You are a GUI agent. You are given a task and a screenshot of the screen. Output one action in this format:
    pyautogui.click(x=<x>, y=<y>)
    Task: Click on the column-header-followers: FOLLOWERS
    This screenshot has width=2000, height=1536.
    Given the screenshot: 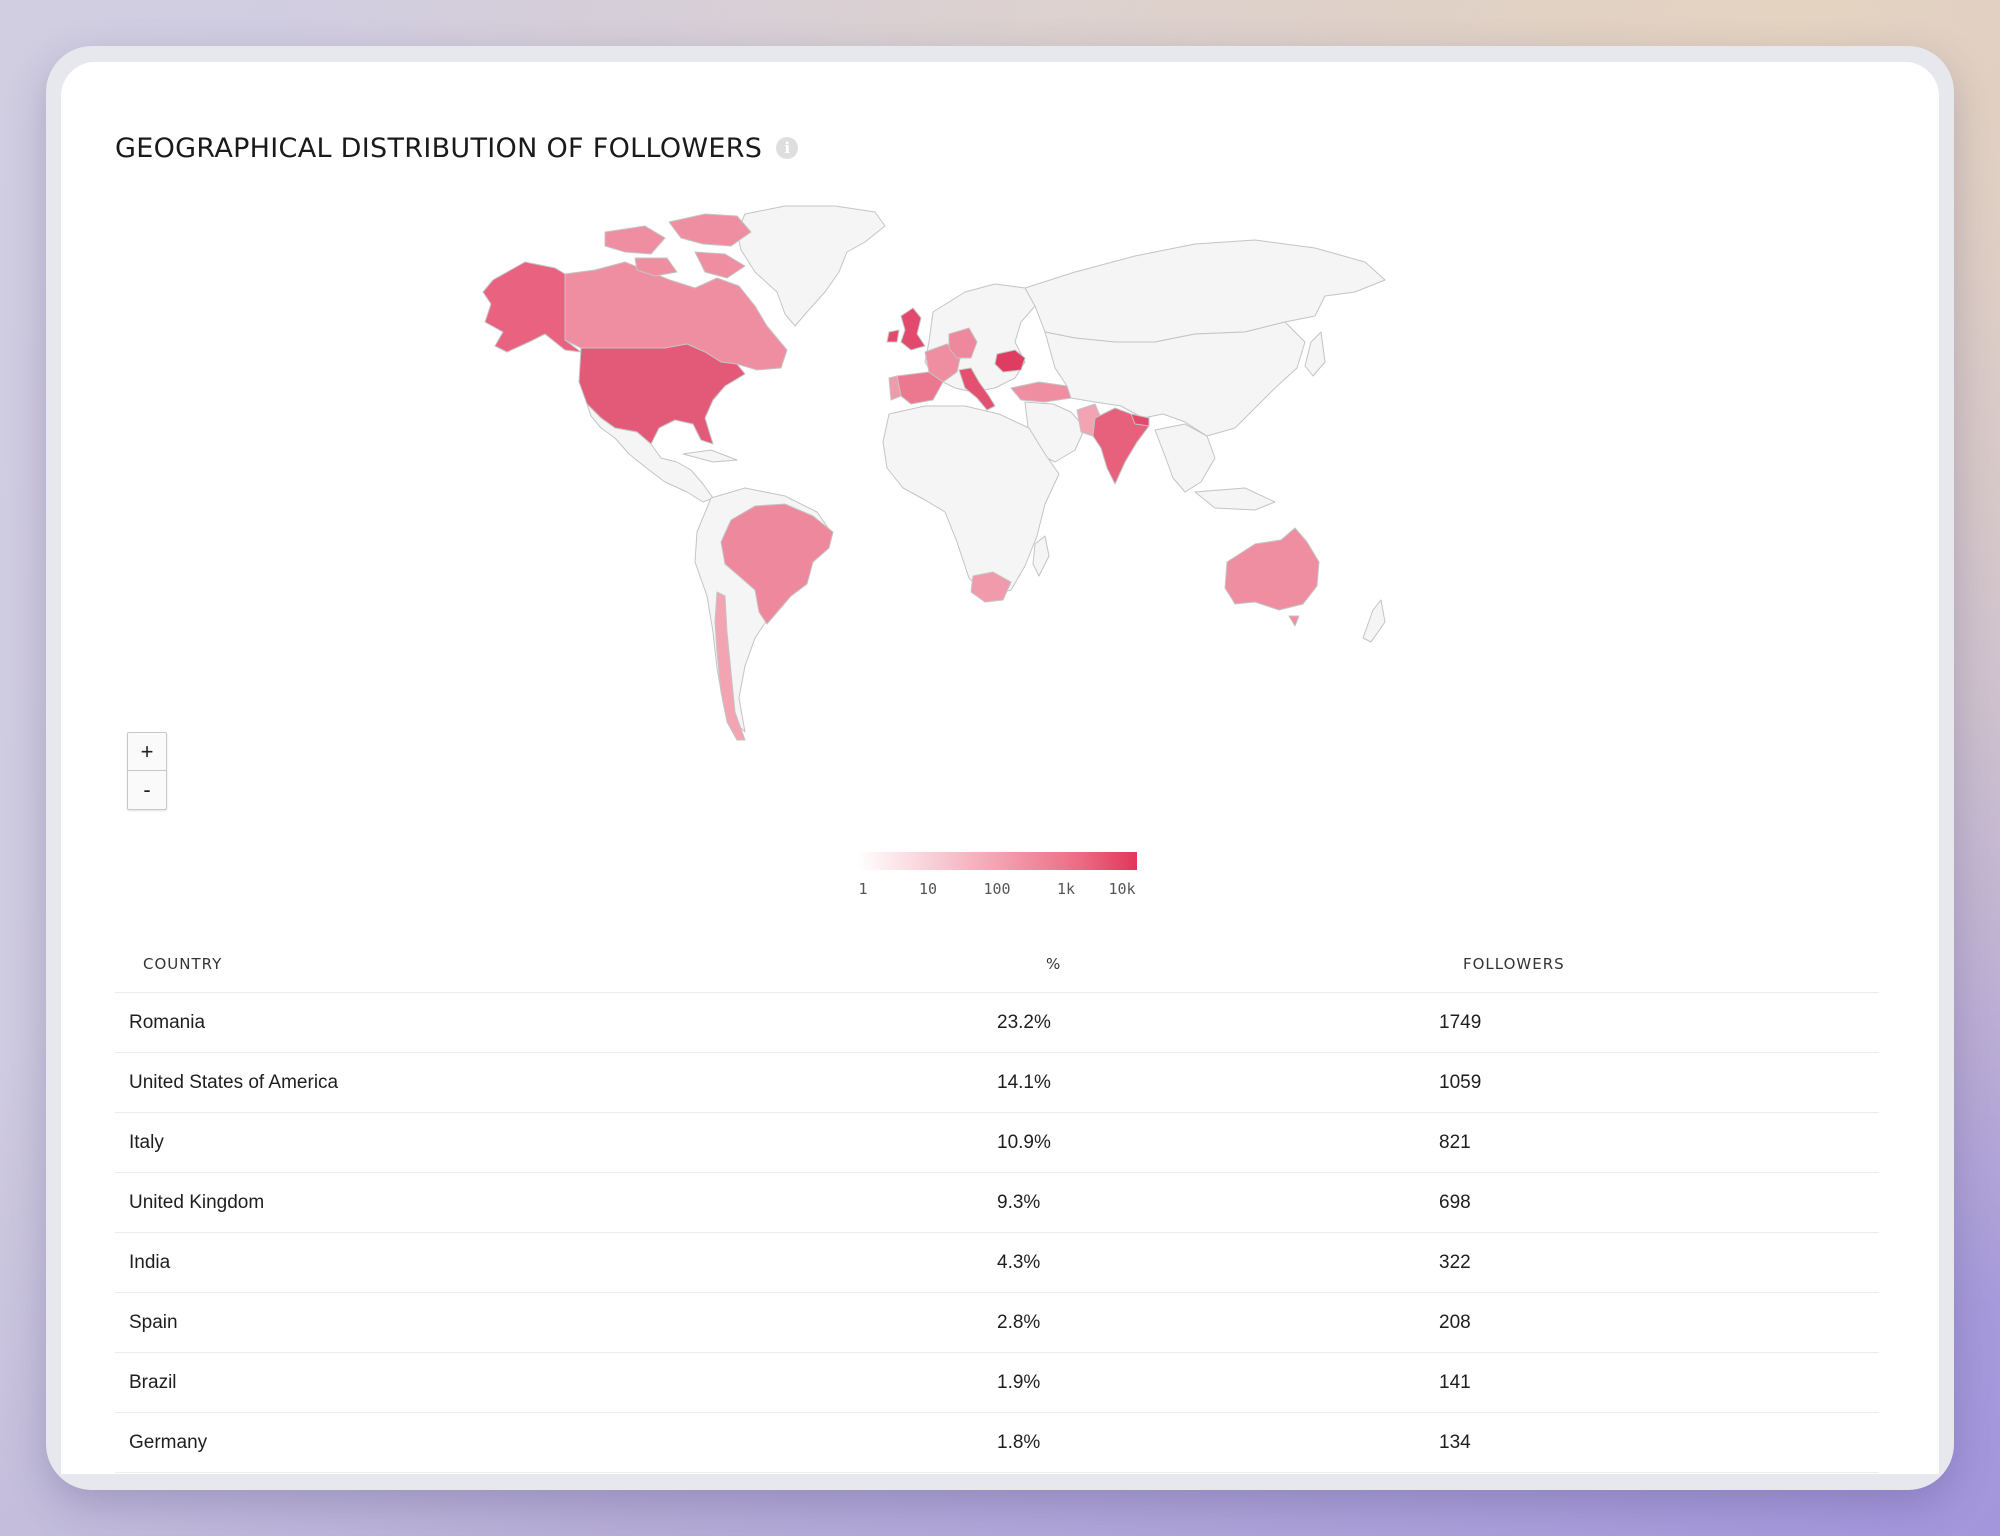 What is the action you would take?
    pyautogui.click(x=1514, y=964)
    